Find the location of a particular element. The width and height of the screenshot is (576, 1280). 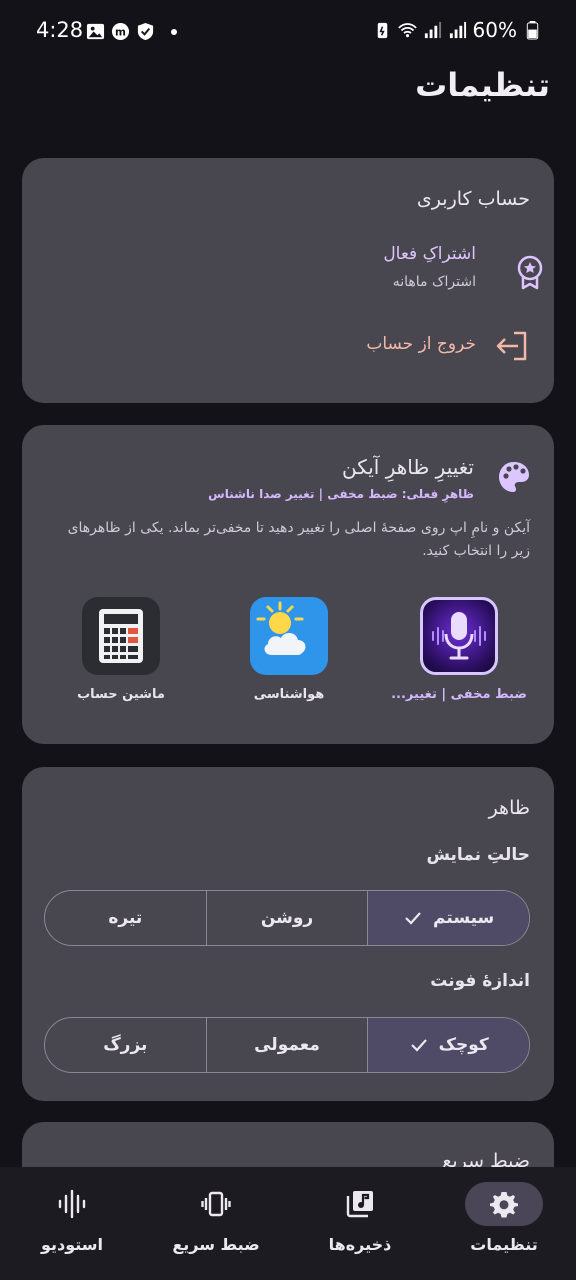

icon-change-title: تغییرِ ظاهرِ آیکن is located at coordinates (407, 467).